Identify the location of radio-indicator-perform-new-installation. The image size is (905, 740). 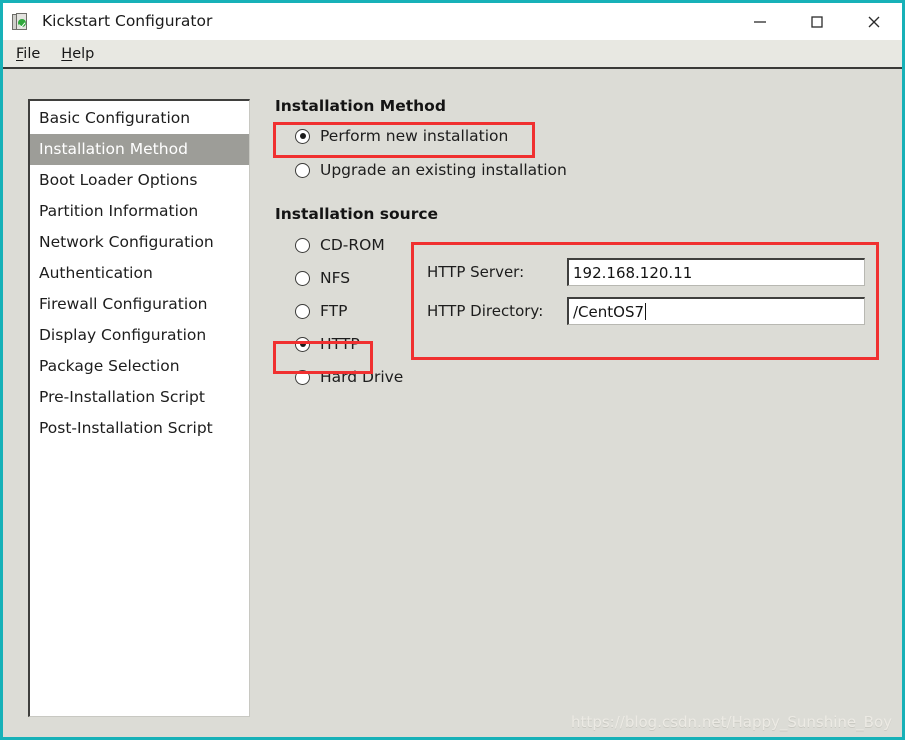
(302, 136).